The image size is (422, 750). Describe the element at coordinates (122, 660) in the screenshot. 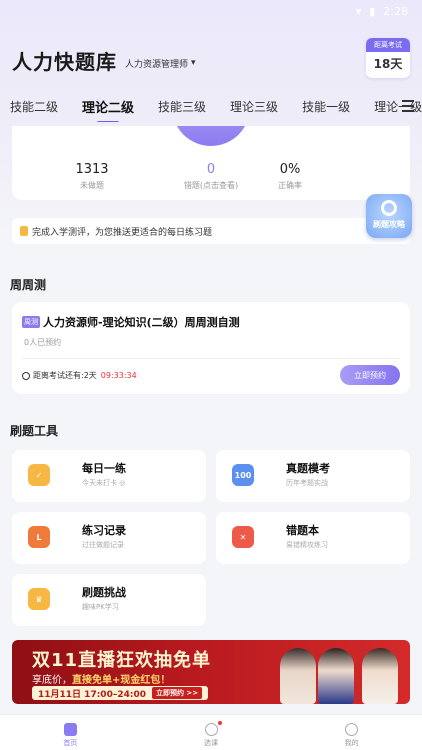

I see `banner-title: 双11直播狂欢抽免单` at that location.